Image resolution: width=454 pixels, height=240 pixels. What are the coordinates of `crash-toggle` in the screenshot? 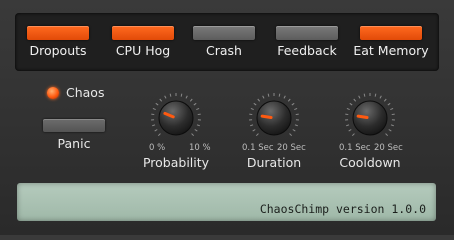 It's located at (224, 33).